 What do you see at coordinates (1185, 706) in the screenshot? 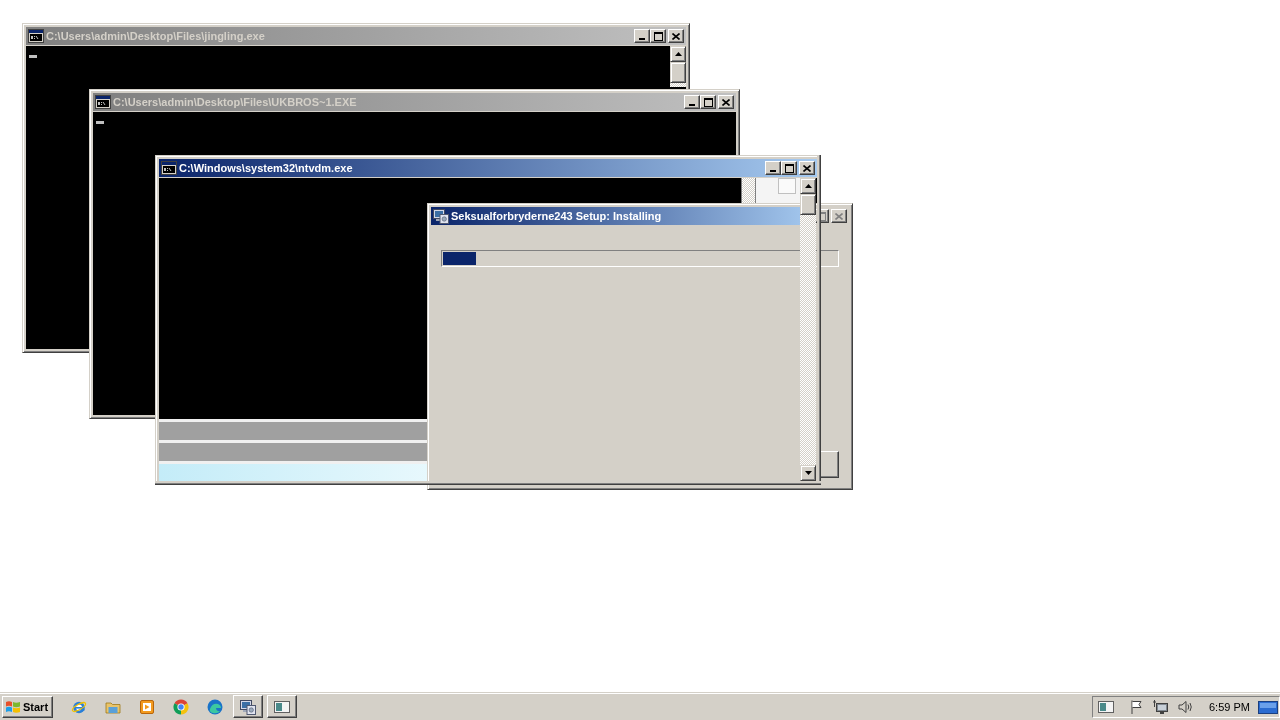
I see `speaker-icon` at bounding box center [1185, 706].